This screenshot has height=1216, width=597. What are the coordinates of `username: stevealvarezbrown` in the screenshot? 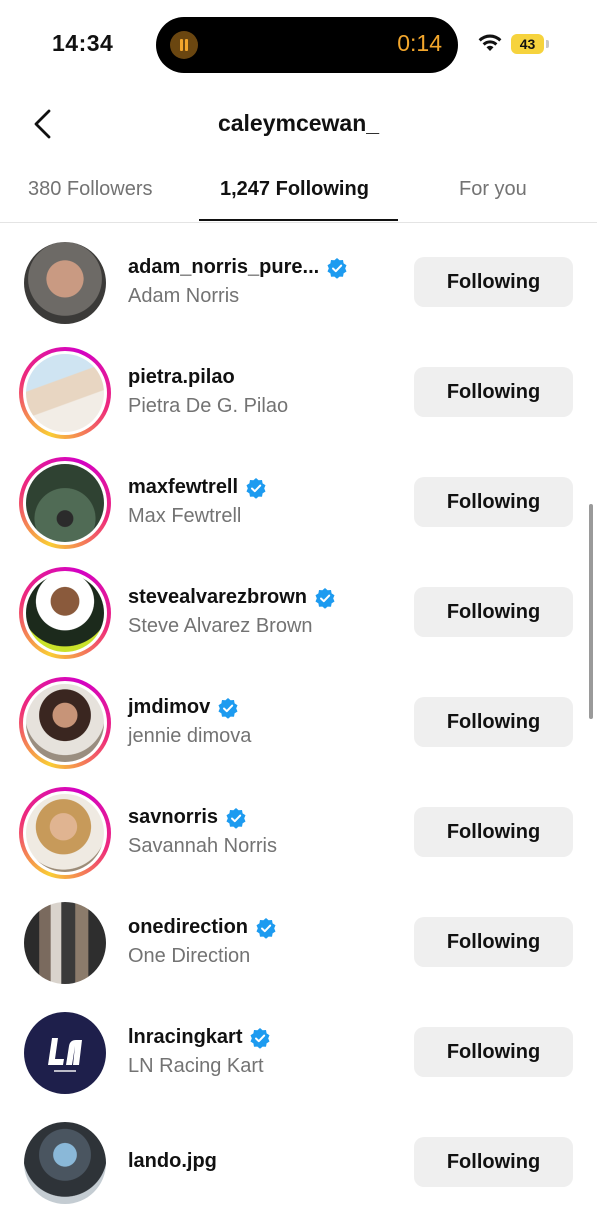 It's located at (232, 597).